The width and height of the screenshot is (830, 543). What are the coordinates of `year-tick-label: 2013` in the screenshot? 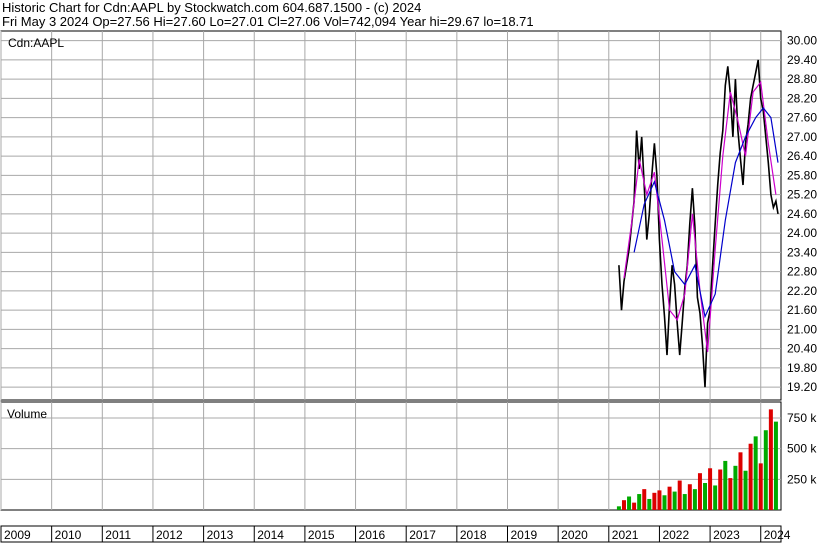 It's located at (220, 535).